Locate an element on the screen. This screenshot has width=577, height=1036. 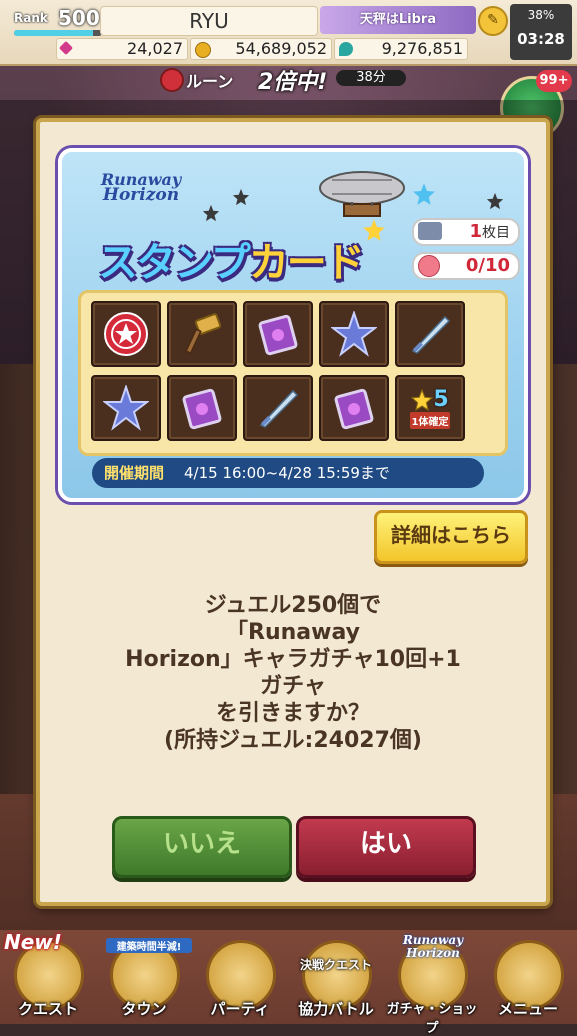
rune-multiplier: 2倍中! is located at coordinates (293, 82).